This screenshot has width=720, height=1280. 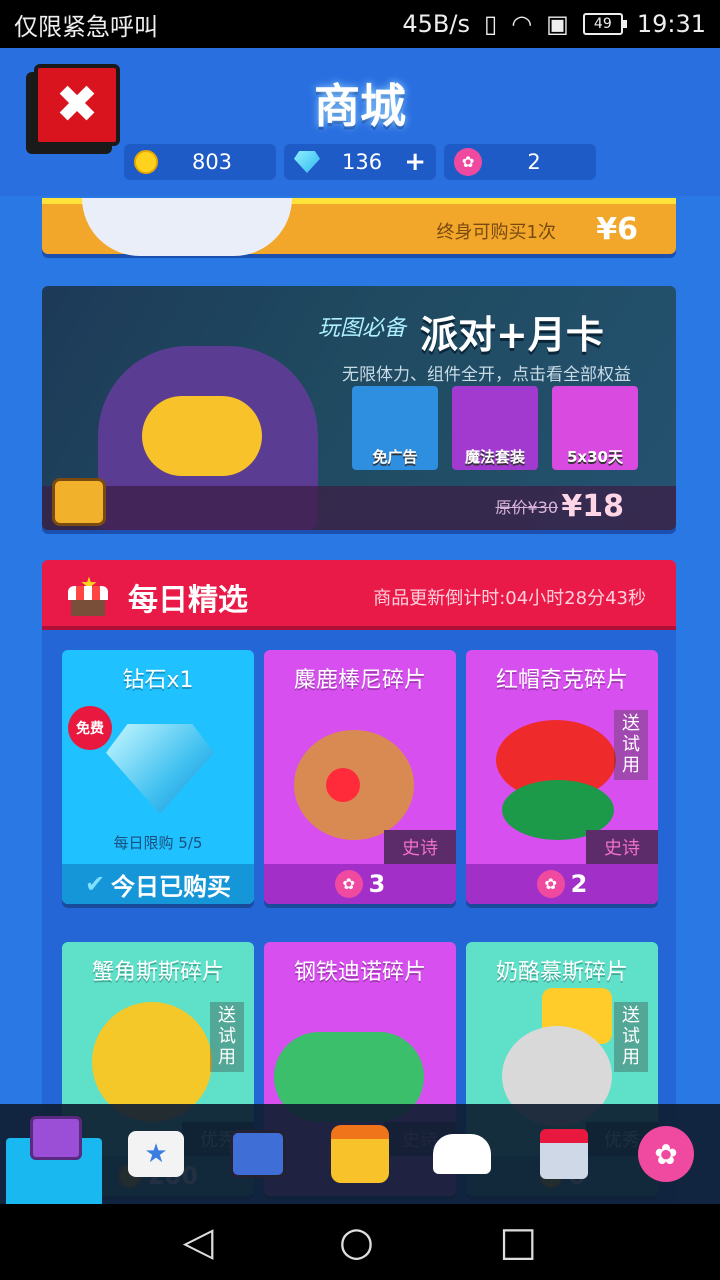 I want to click on lotus-balance: ✿ 2, so click(x=520, y=162).